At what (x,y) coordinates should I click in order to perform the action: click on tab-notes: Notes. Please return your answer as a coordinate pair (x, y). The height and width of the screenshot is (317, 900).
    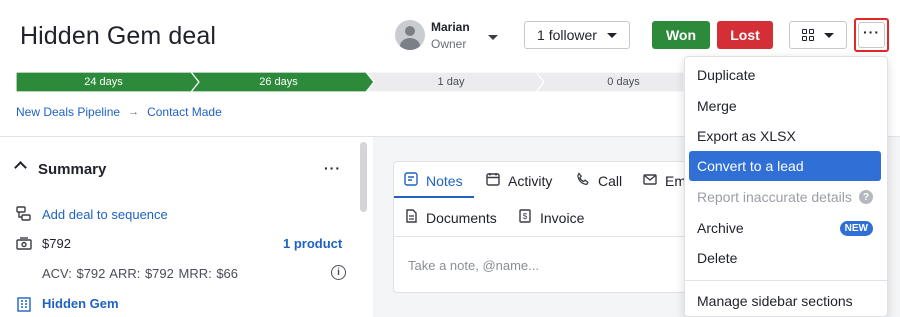
    Looking at the image, I should click on (433, 180).